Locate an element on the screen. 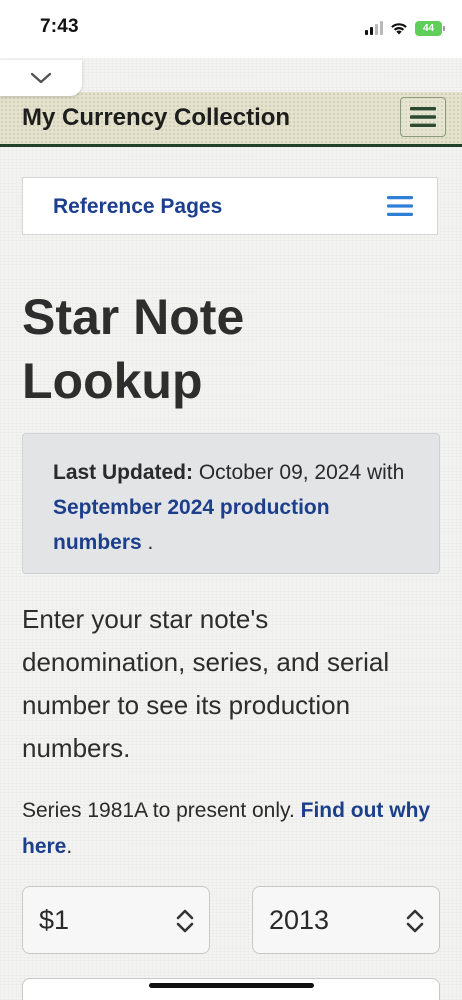 This screenshot has height=1000, width=462. last-updated-date: October 09, 2024 with is located at coordinates (299, 472).